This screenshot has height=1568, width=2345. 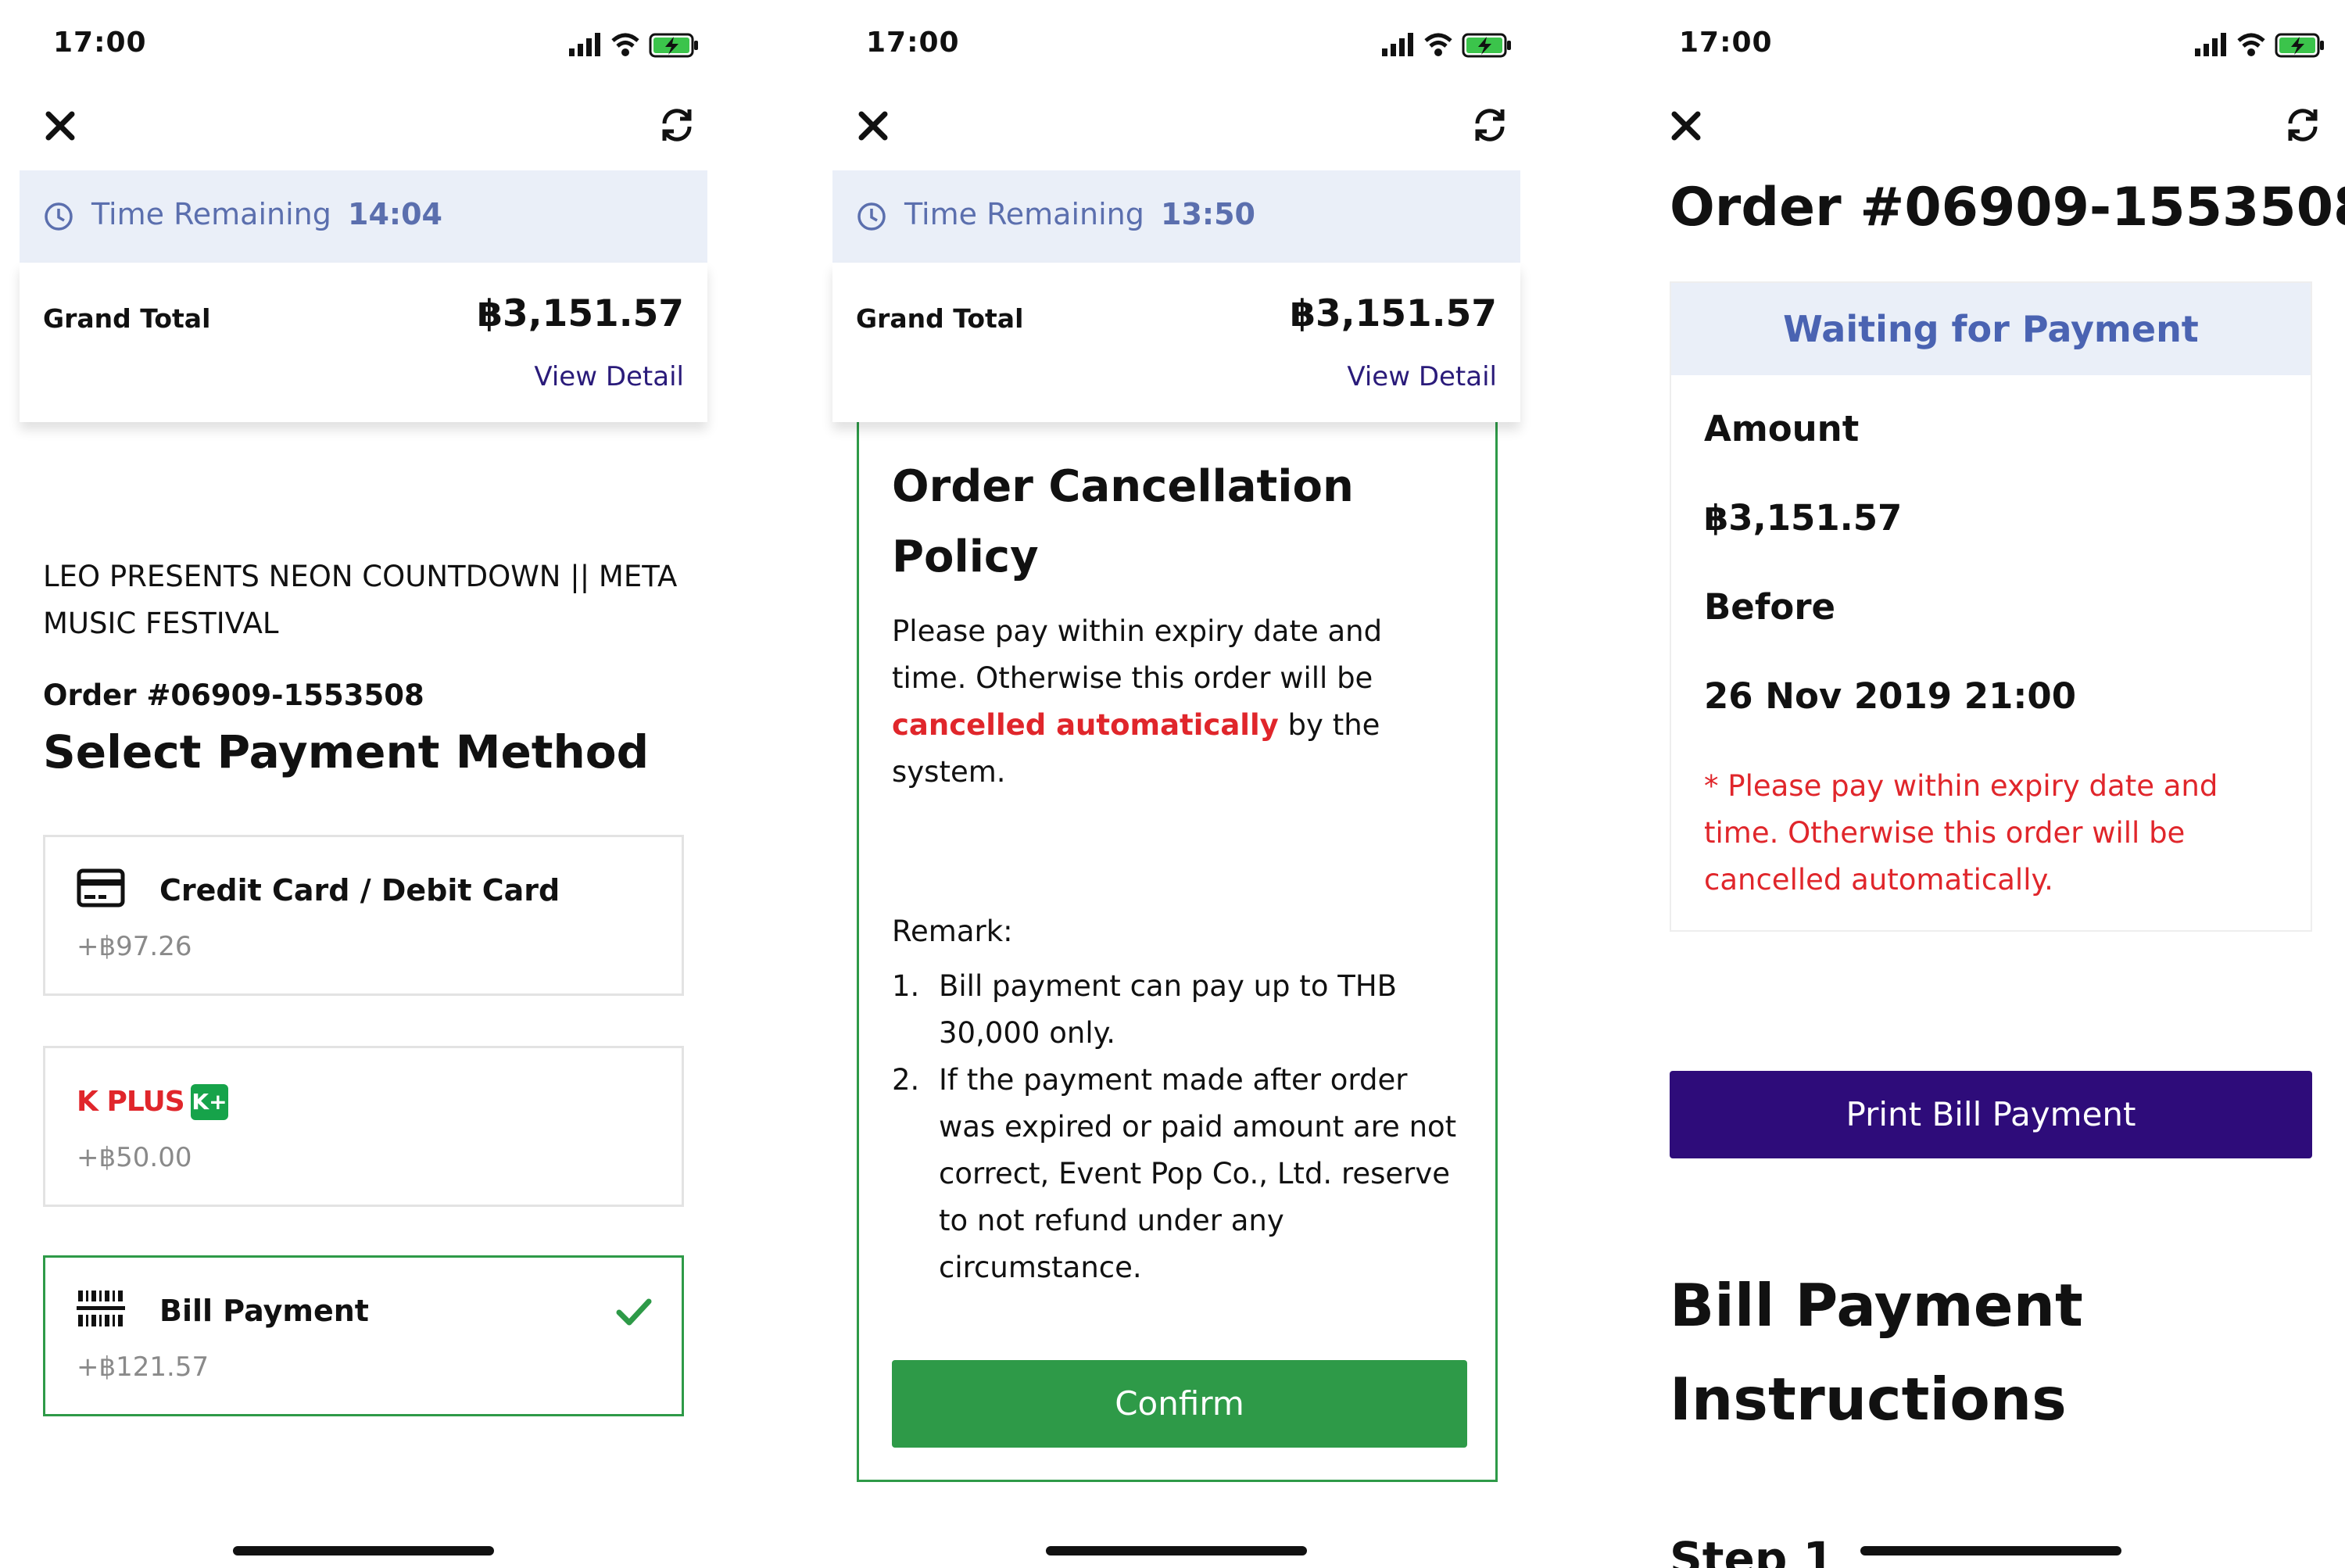 I want to click on payment-option-credit-card: Credit Card / Debit Card +฿97.26, so click(x=363, y=915).